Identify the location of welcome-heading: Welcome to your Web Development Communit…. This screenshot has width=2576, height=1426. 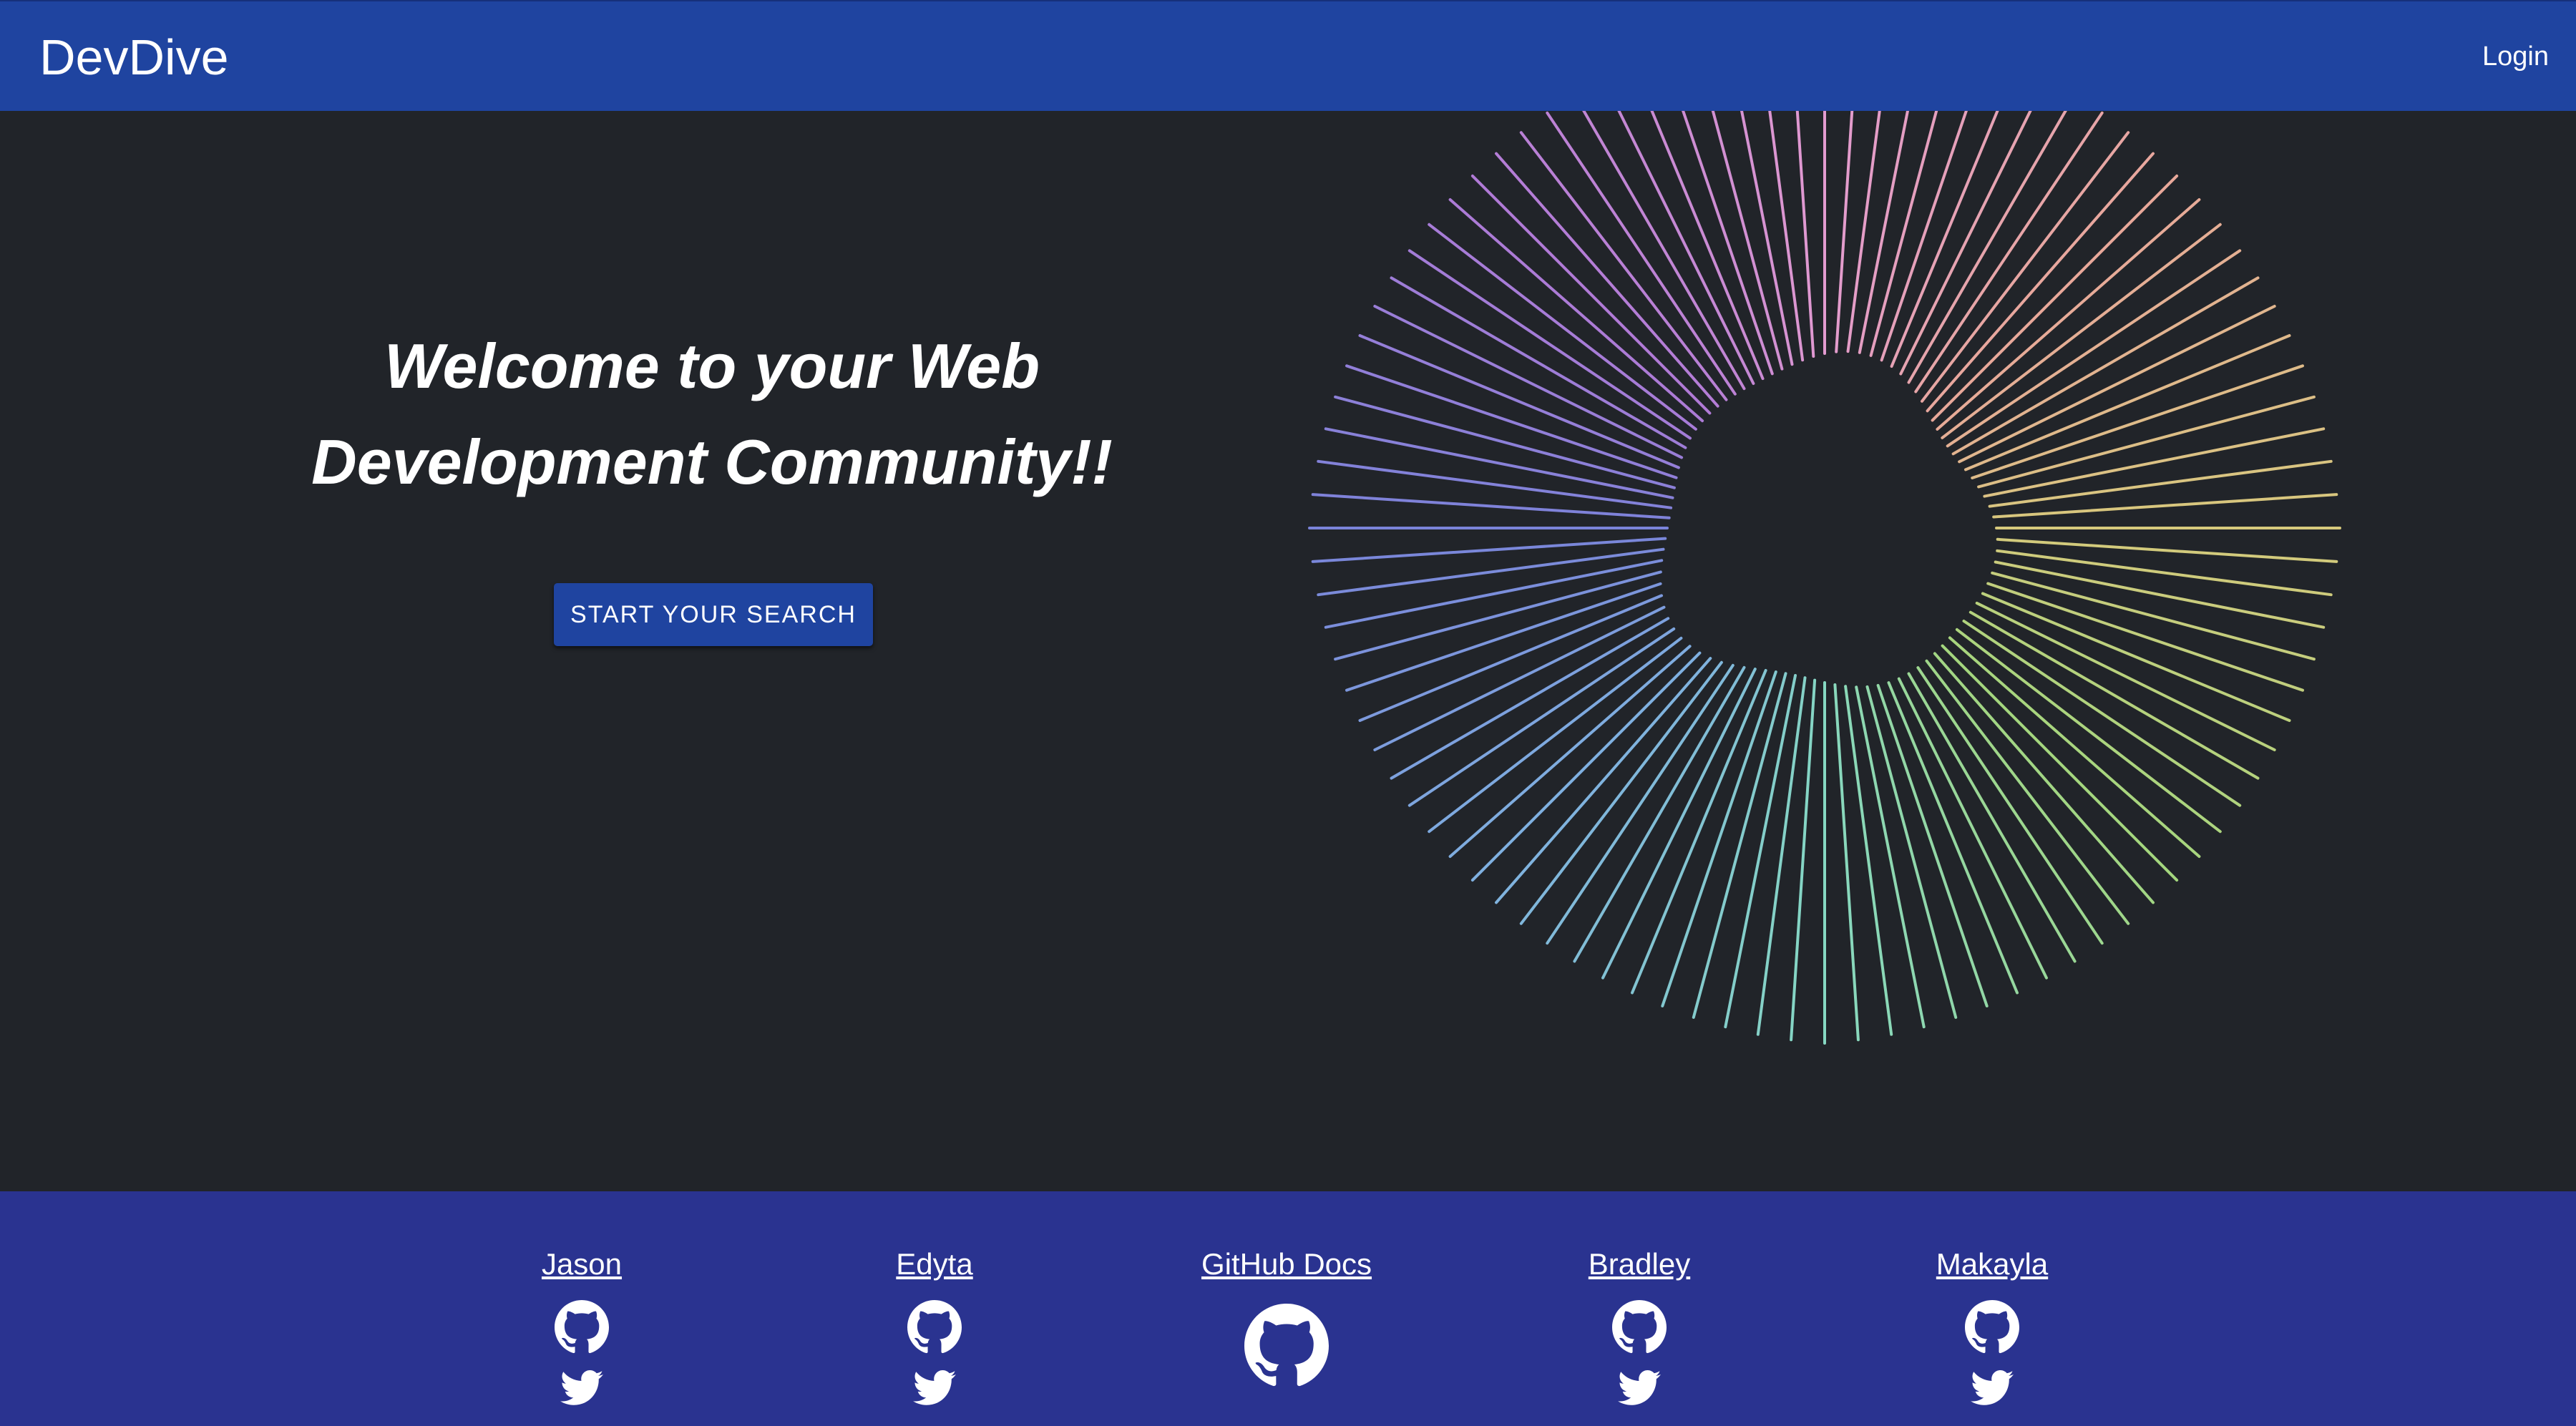
(712, 414).